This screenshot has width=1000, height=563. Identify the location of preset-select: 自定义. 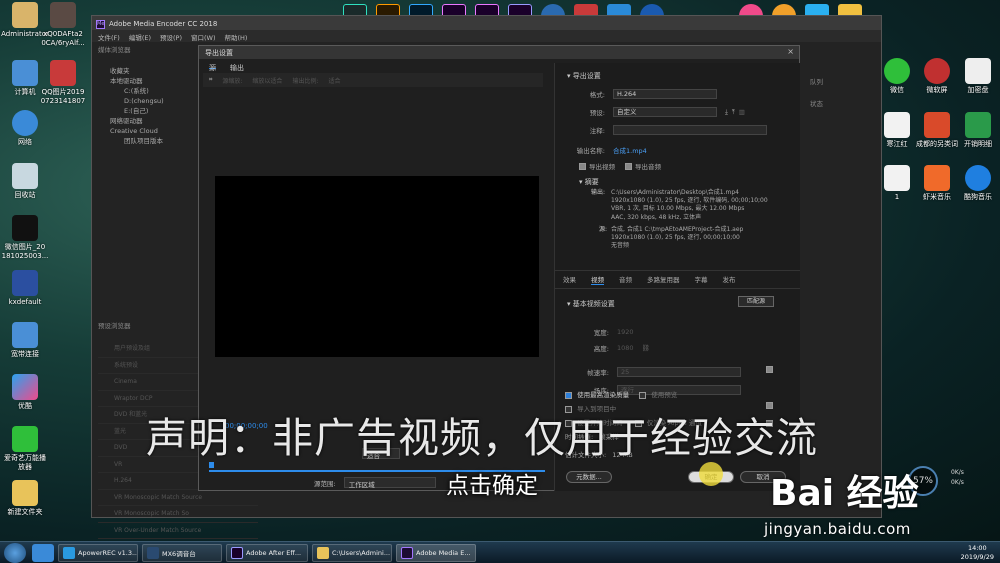
(665, 112).